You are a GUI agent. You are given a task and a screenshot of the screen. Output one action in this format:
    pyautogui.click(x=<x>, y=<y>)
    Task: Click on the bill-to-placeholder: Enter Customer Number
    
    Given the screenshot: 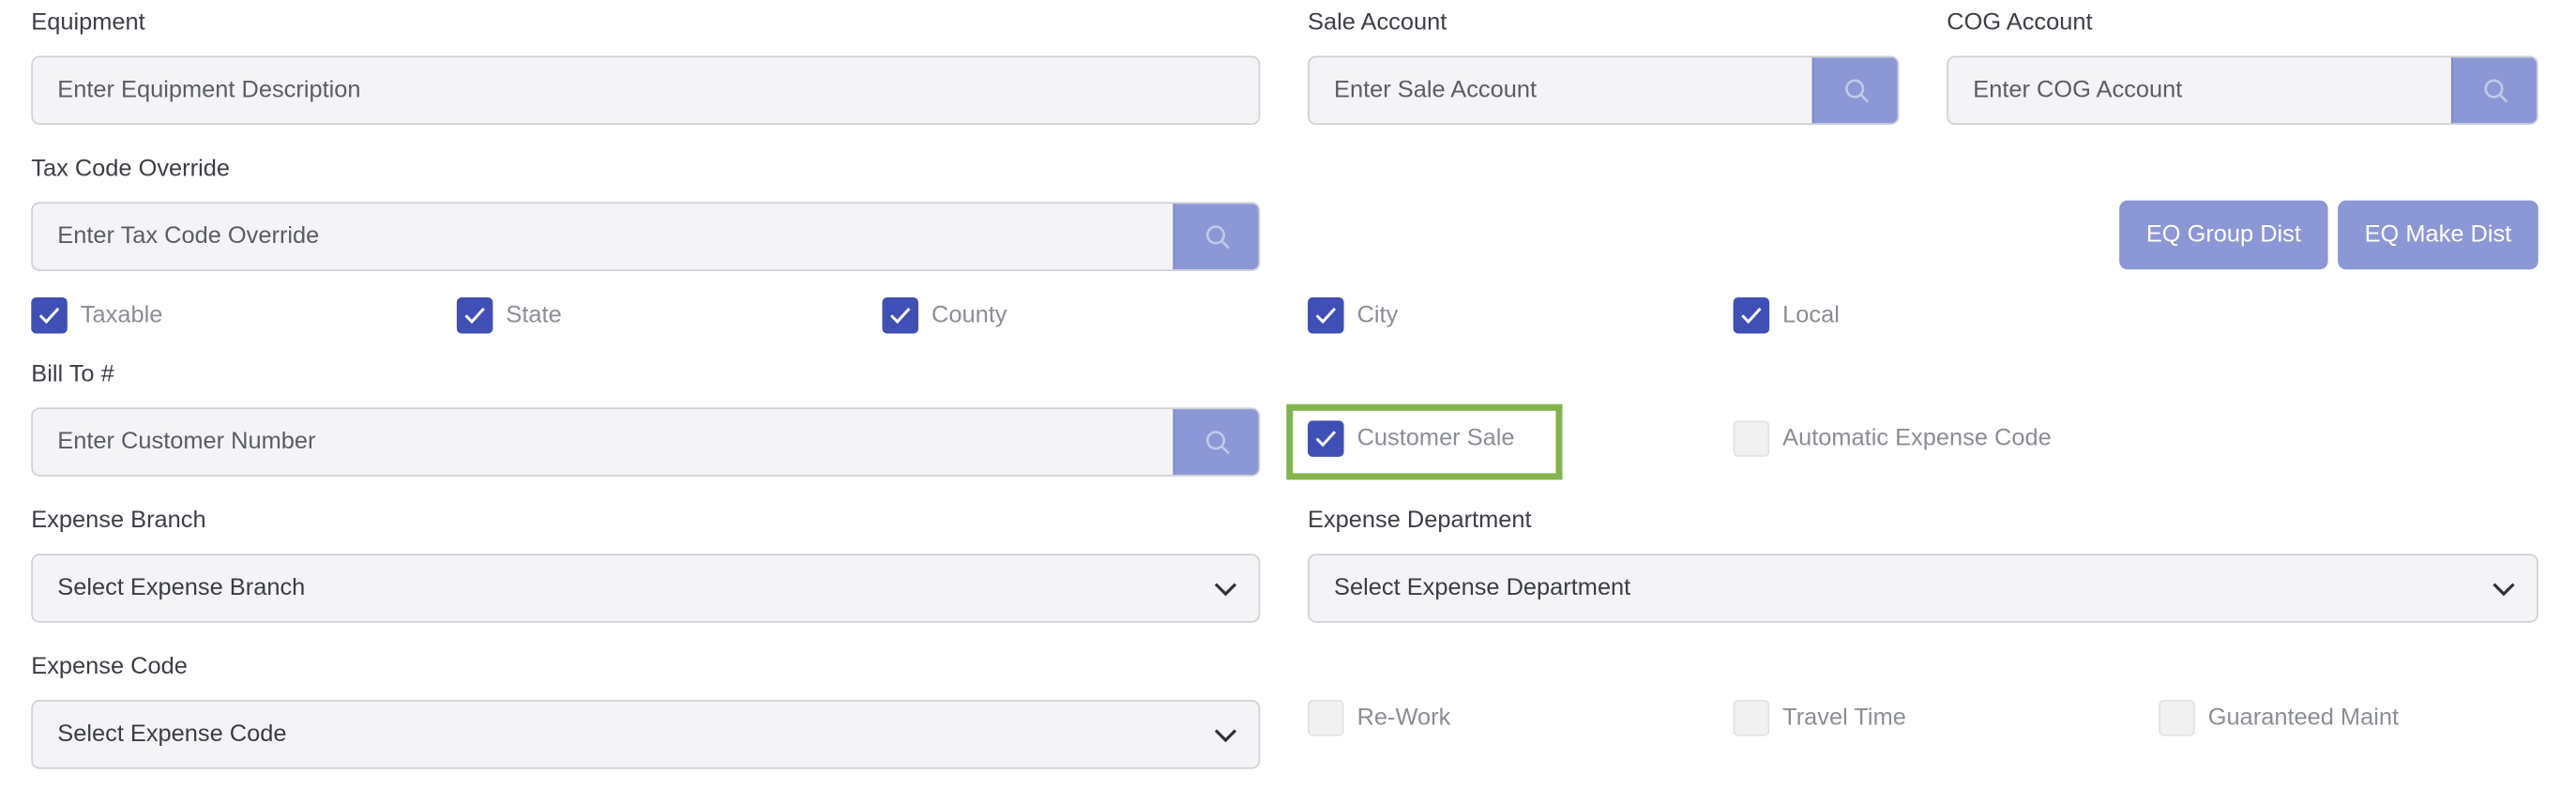 What is the action you would take?
    pyautogui.click(x=186, y=443)
    